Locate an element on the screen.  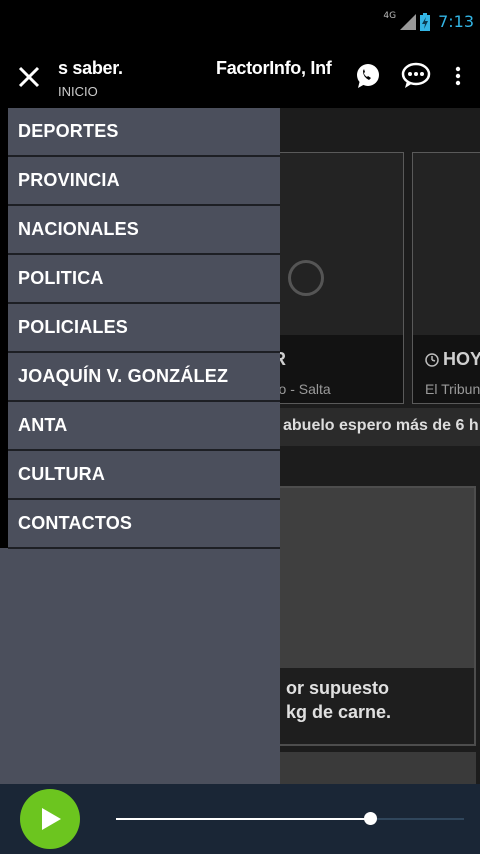
page-title-wrapper: s saber. is located at coordinates (92, 68).